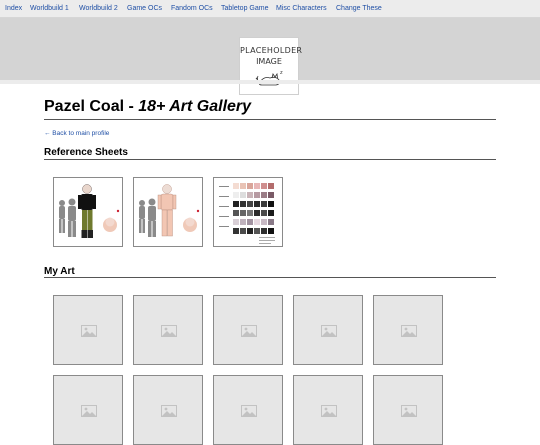 The width and height of the screenshot is (540, 445). I want to click on page-title: Pazel Coal - 18+ Art Gallery, so click(147, 107).